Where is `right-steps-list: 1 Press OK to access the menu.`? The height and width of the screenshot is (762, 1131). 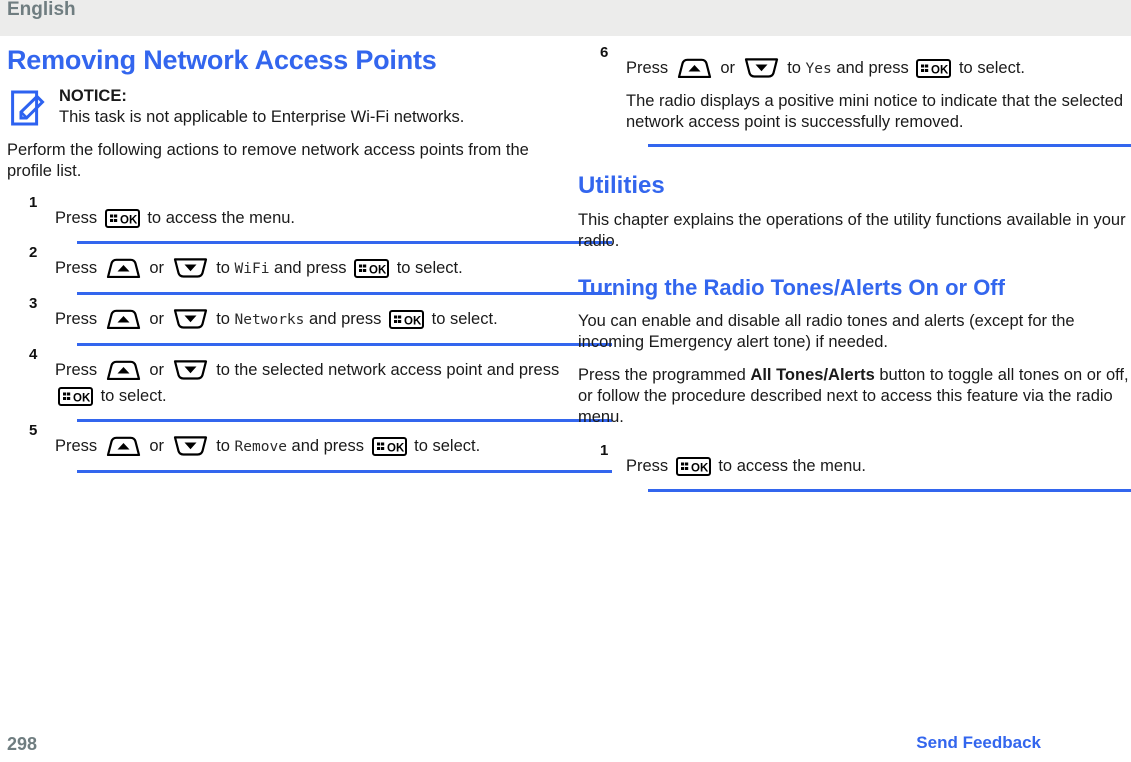
right-steps-list: 1 Press OK to access the menu. is located at coordinates (854, 467).